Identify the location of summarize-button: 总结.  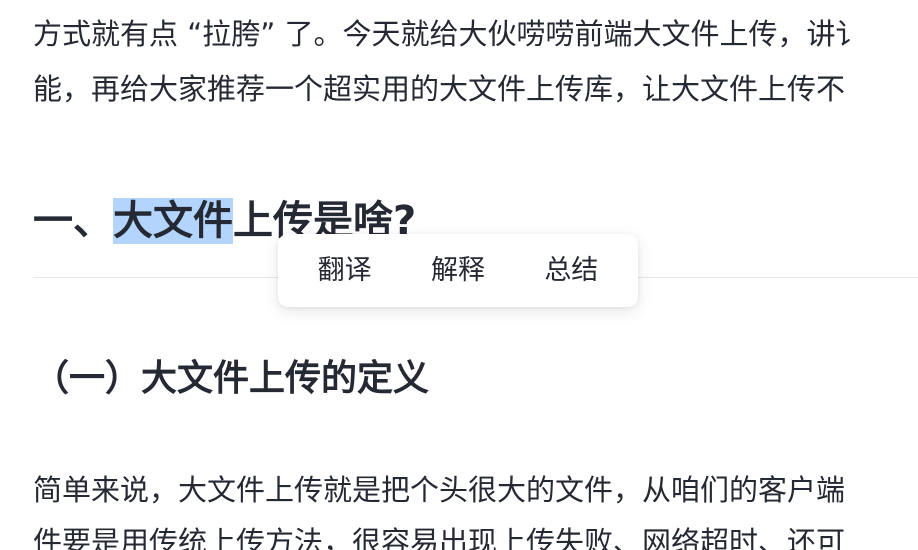
(571, 271).